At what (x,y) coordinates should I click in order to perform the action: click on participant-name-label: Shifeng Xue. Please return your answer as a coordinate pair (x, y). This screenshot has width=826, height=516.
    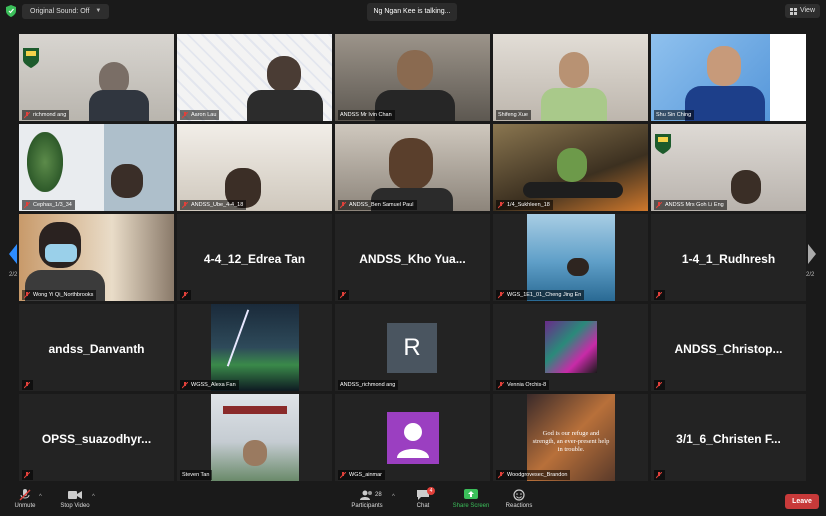
    Looking at the image, I should click on (513, 115).